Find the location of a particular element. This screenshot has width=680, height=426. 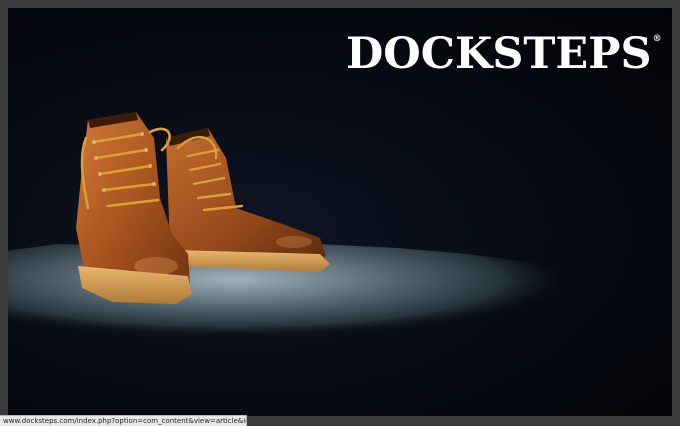

registered-mark: ® is located at coordinates (657, 39).